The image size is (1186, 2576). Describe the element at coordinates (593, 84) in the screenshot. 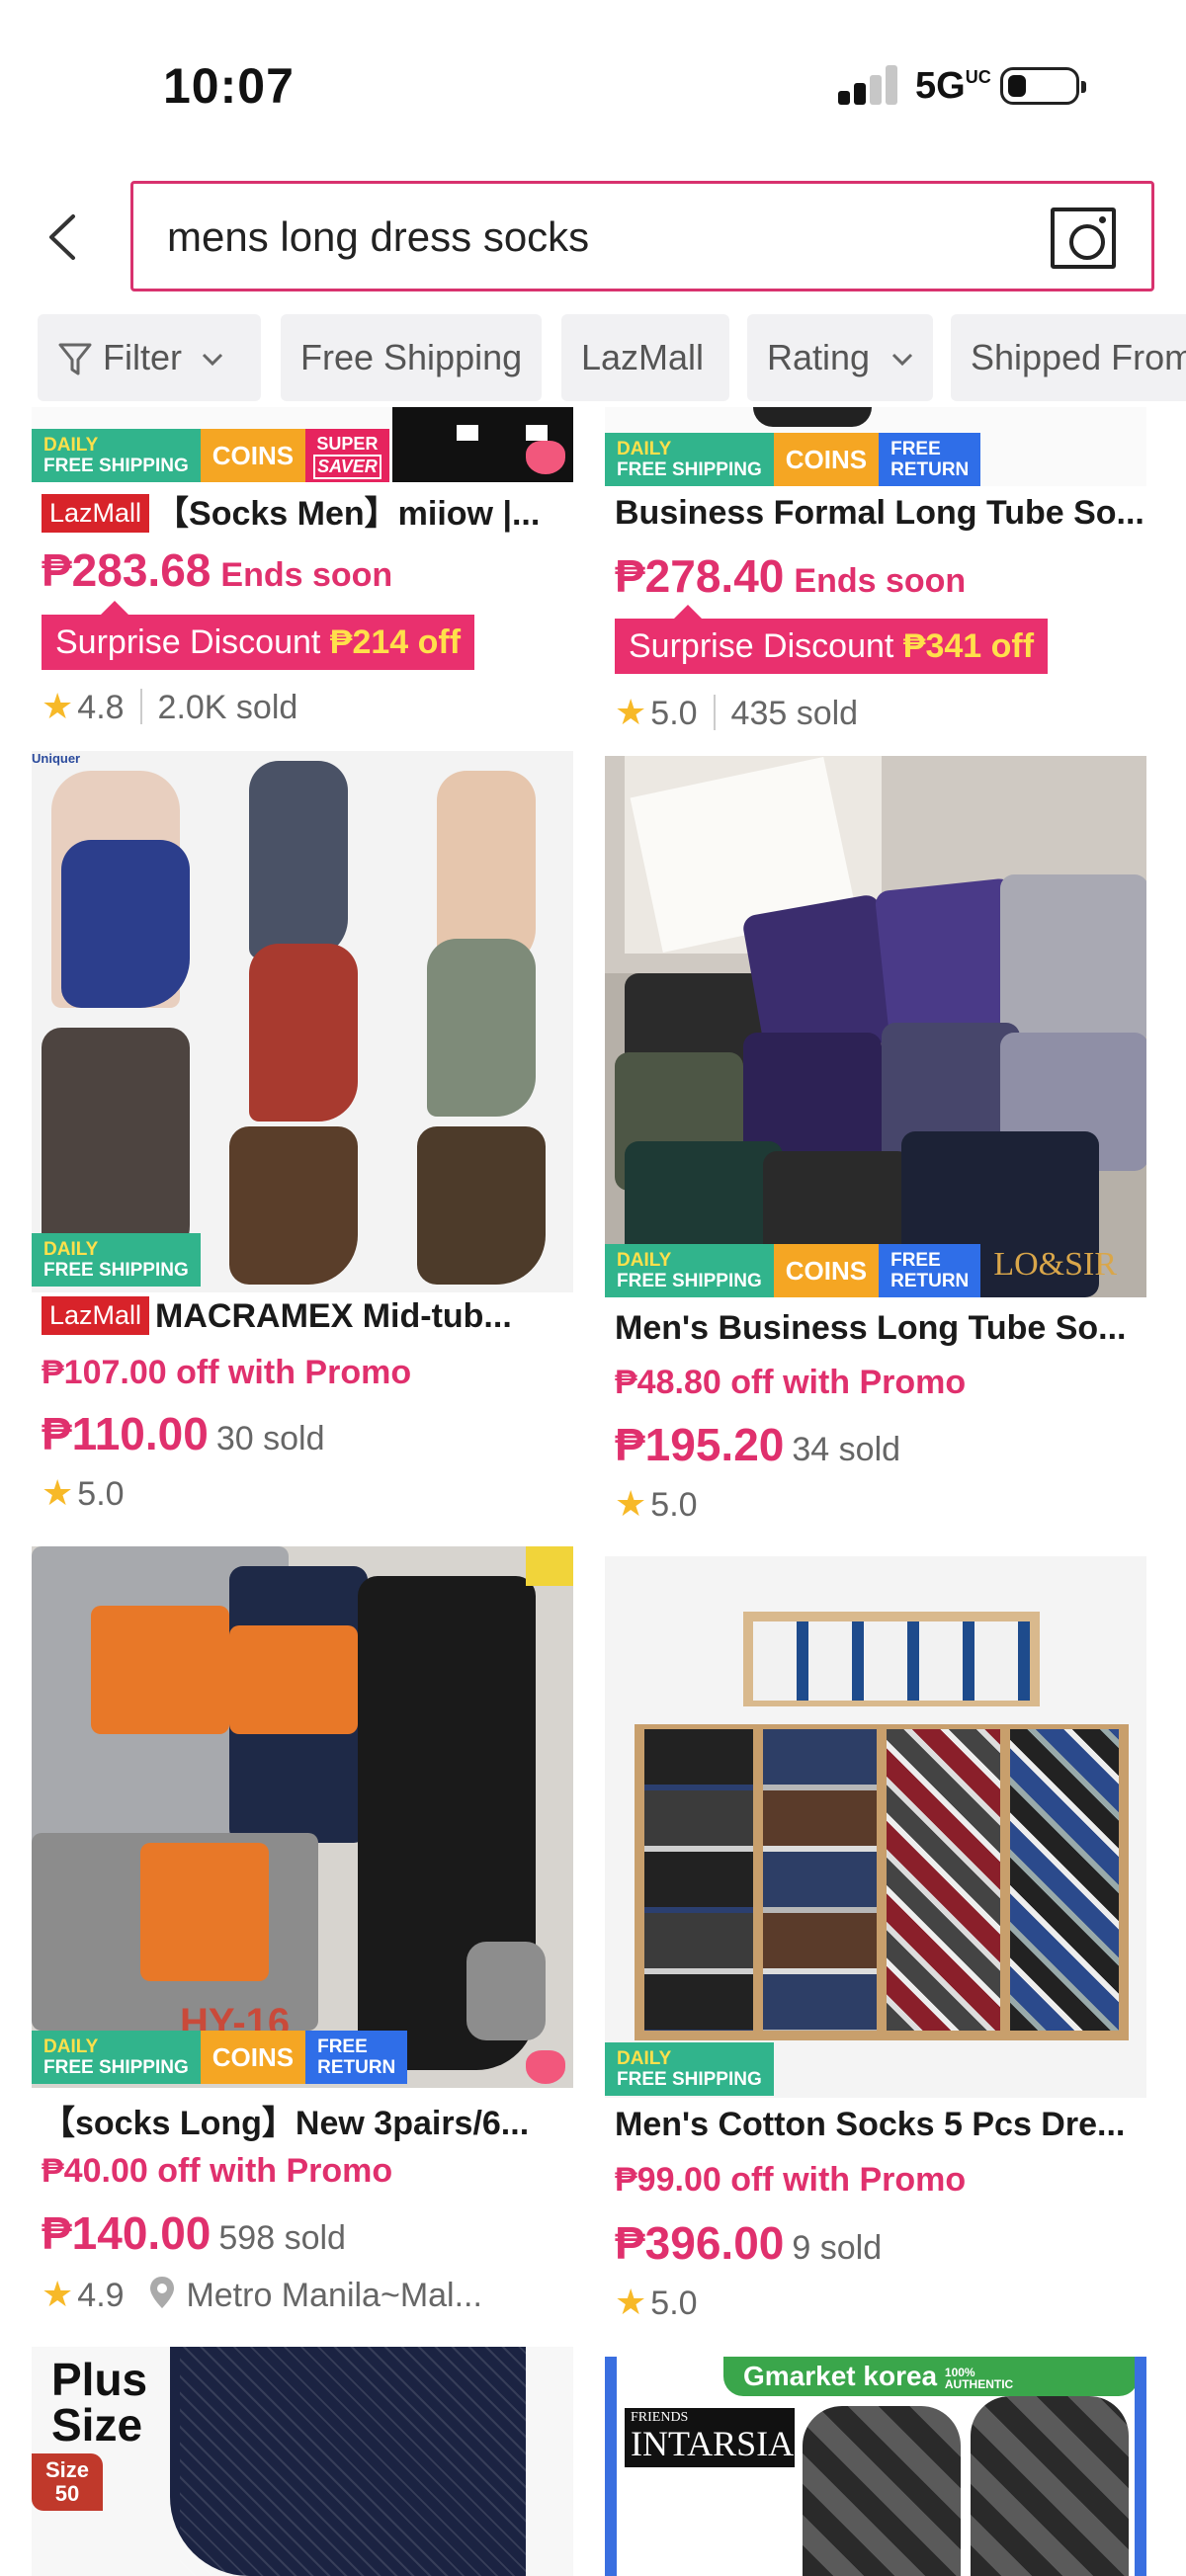

I see `status-bar: 10:07 5GUC` at that location.